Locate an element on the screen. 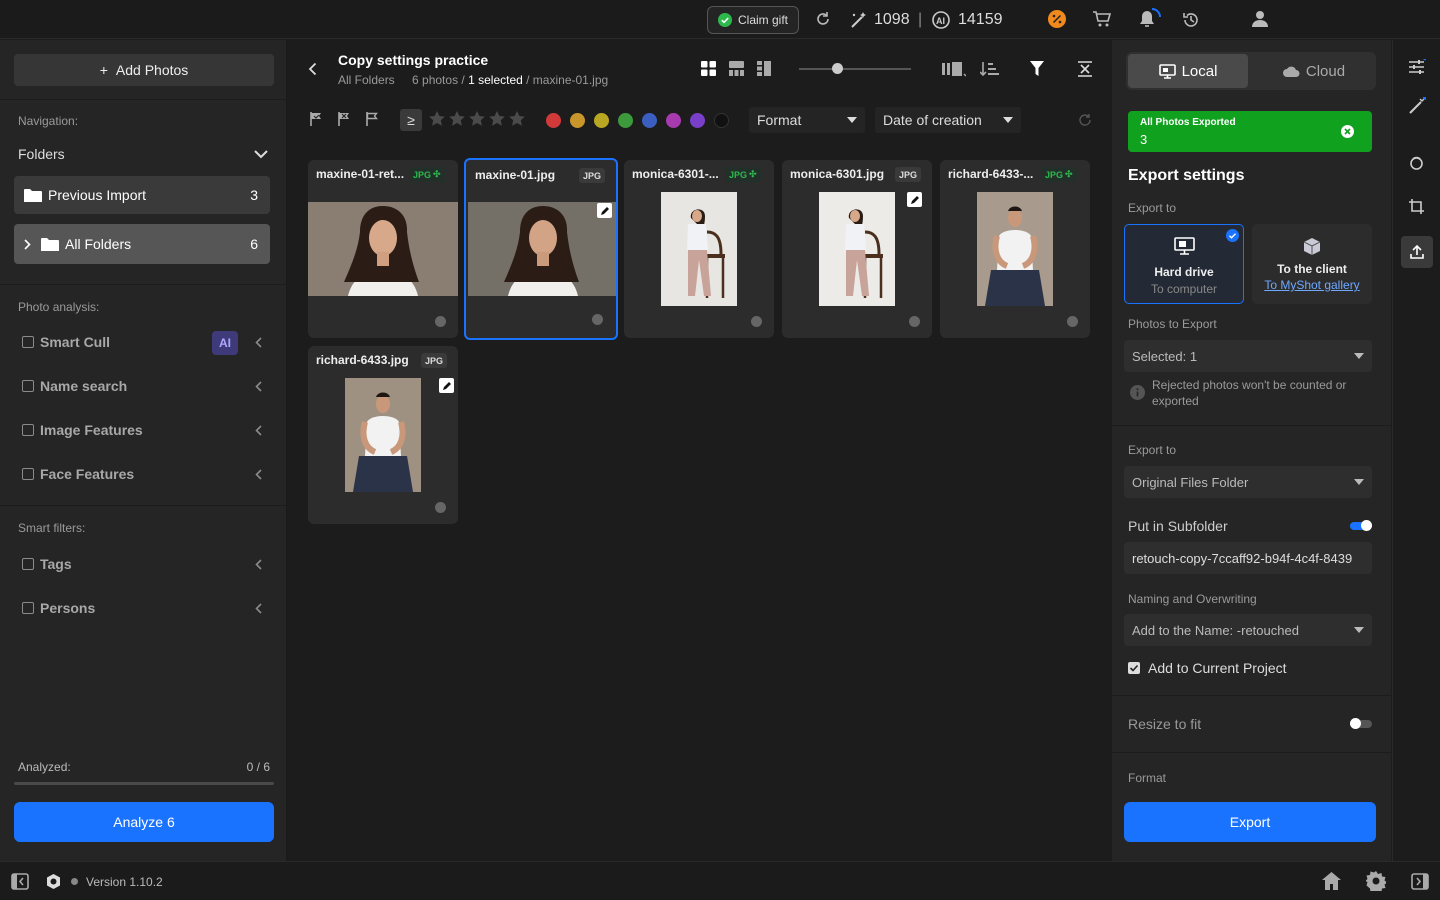 The width and height of the screenshot is (1440, 900). discount-icon is located at coordinates (1057, 19).